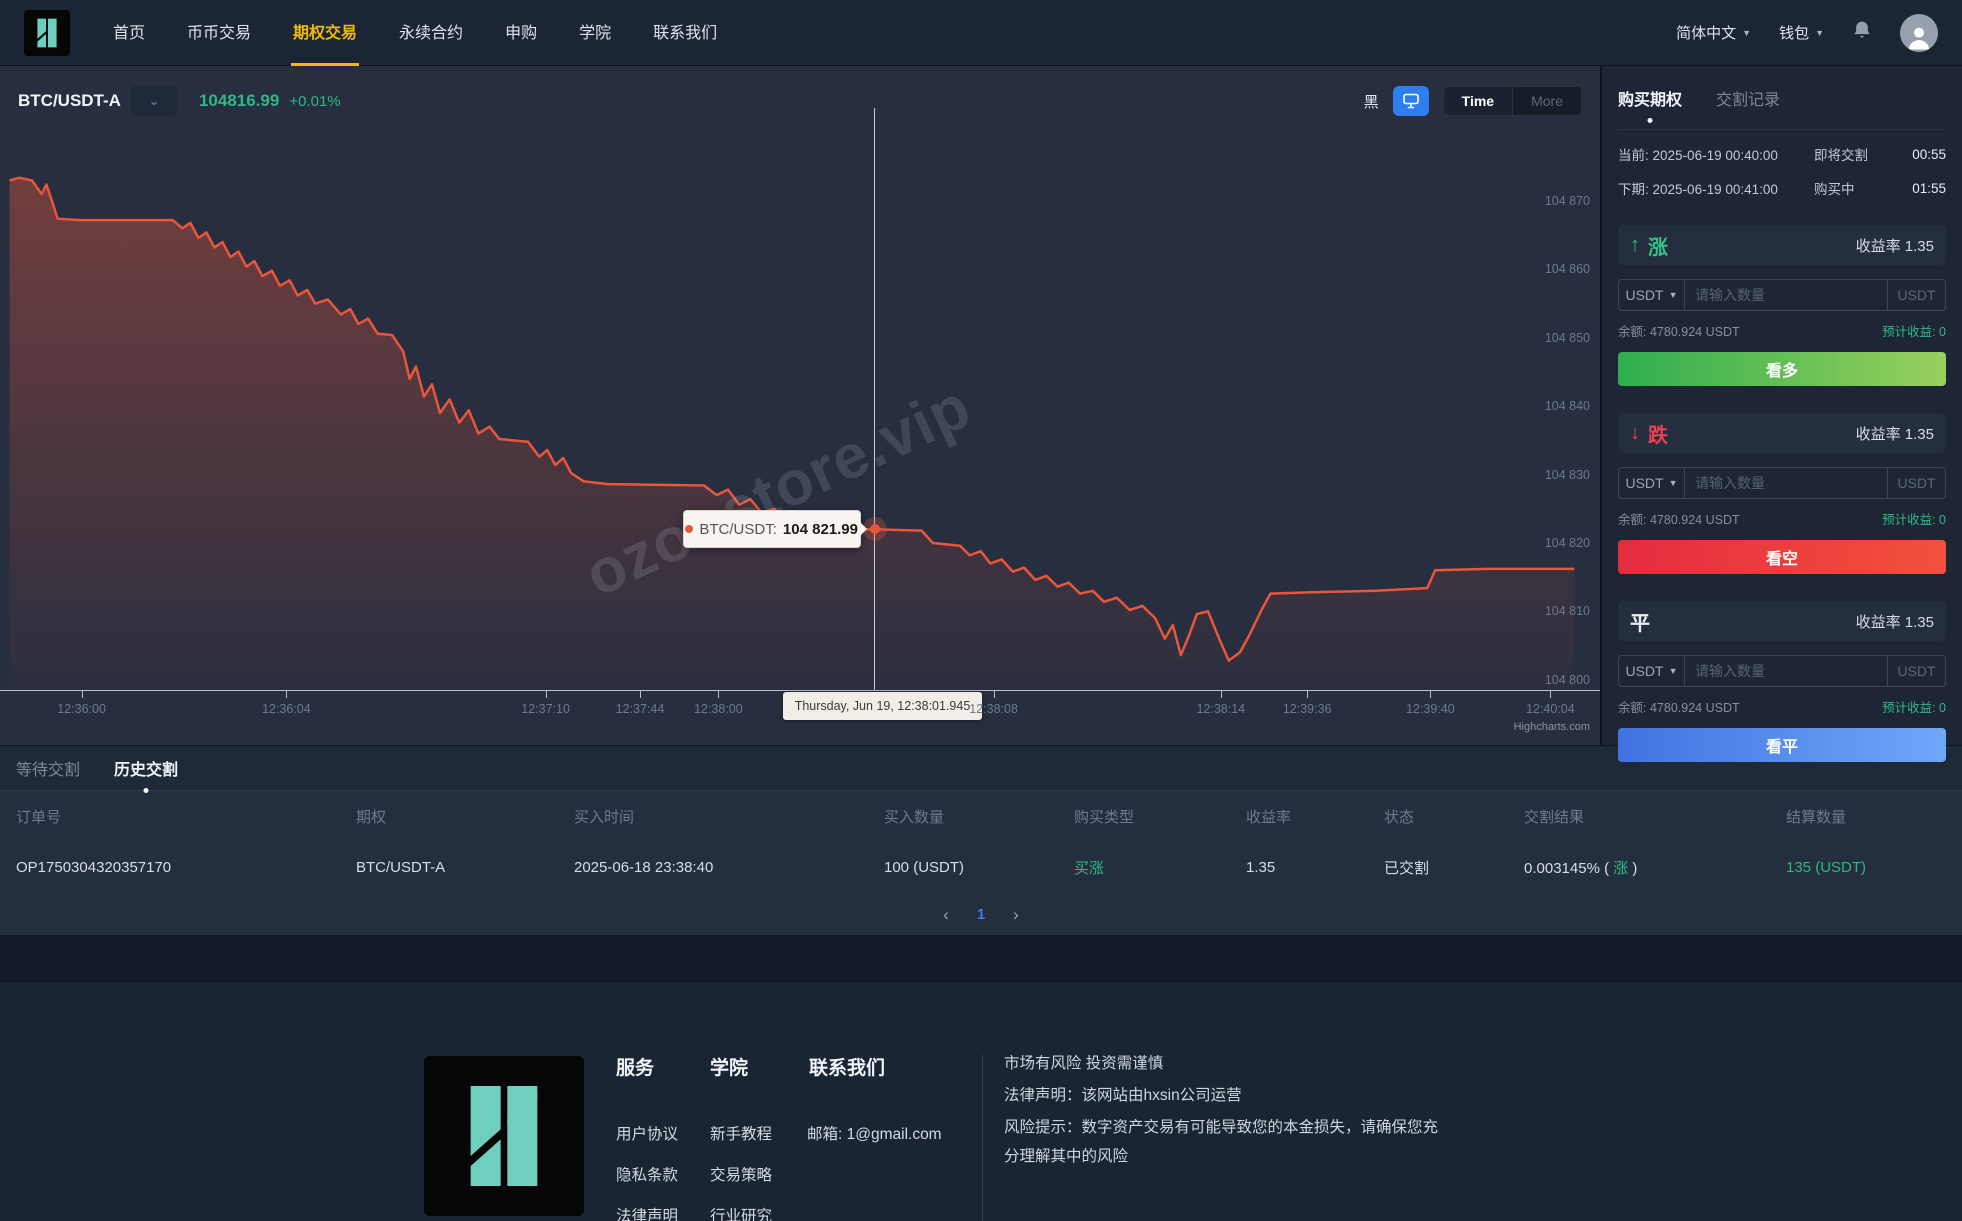 This screenshot has width=1962, height=1221. Describe the element at coordinates (640, 709) in the screenshot. I see `x-axis-label: 12:37:44` at that location.